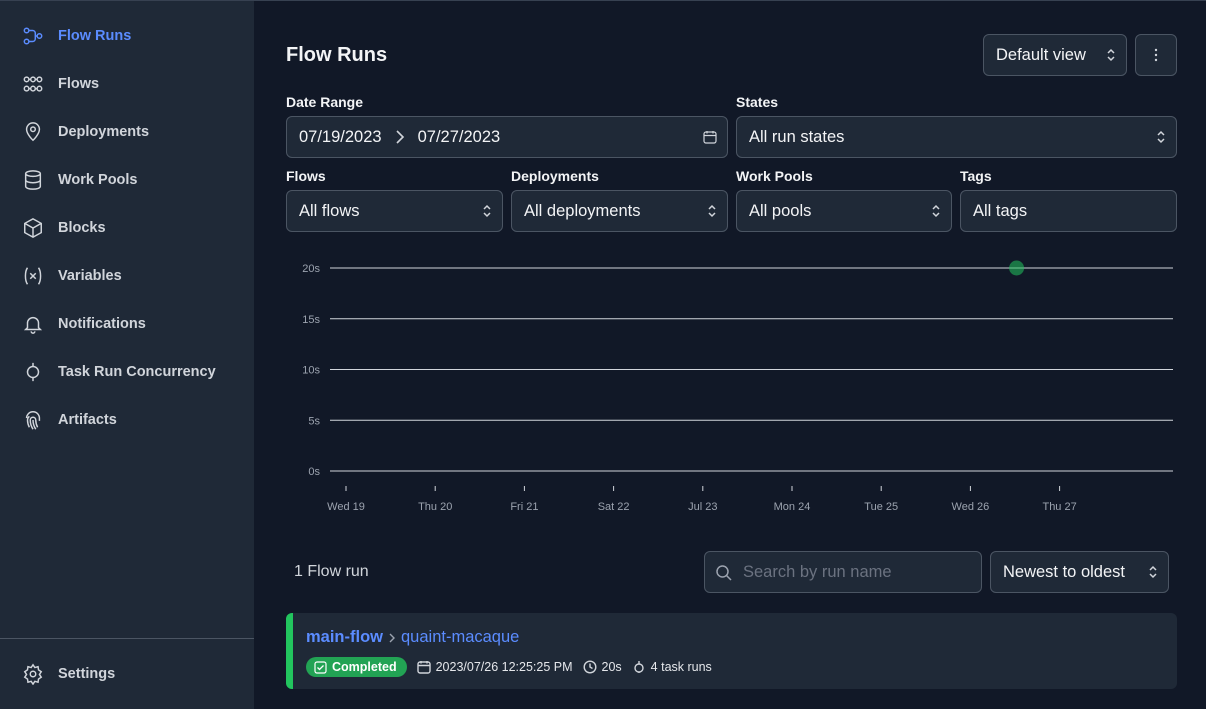 Image resolution: width=1206 pixels, height=709 pixels. I want to click on work-pools-label: Work Pools, so click(774, 176).